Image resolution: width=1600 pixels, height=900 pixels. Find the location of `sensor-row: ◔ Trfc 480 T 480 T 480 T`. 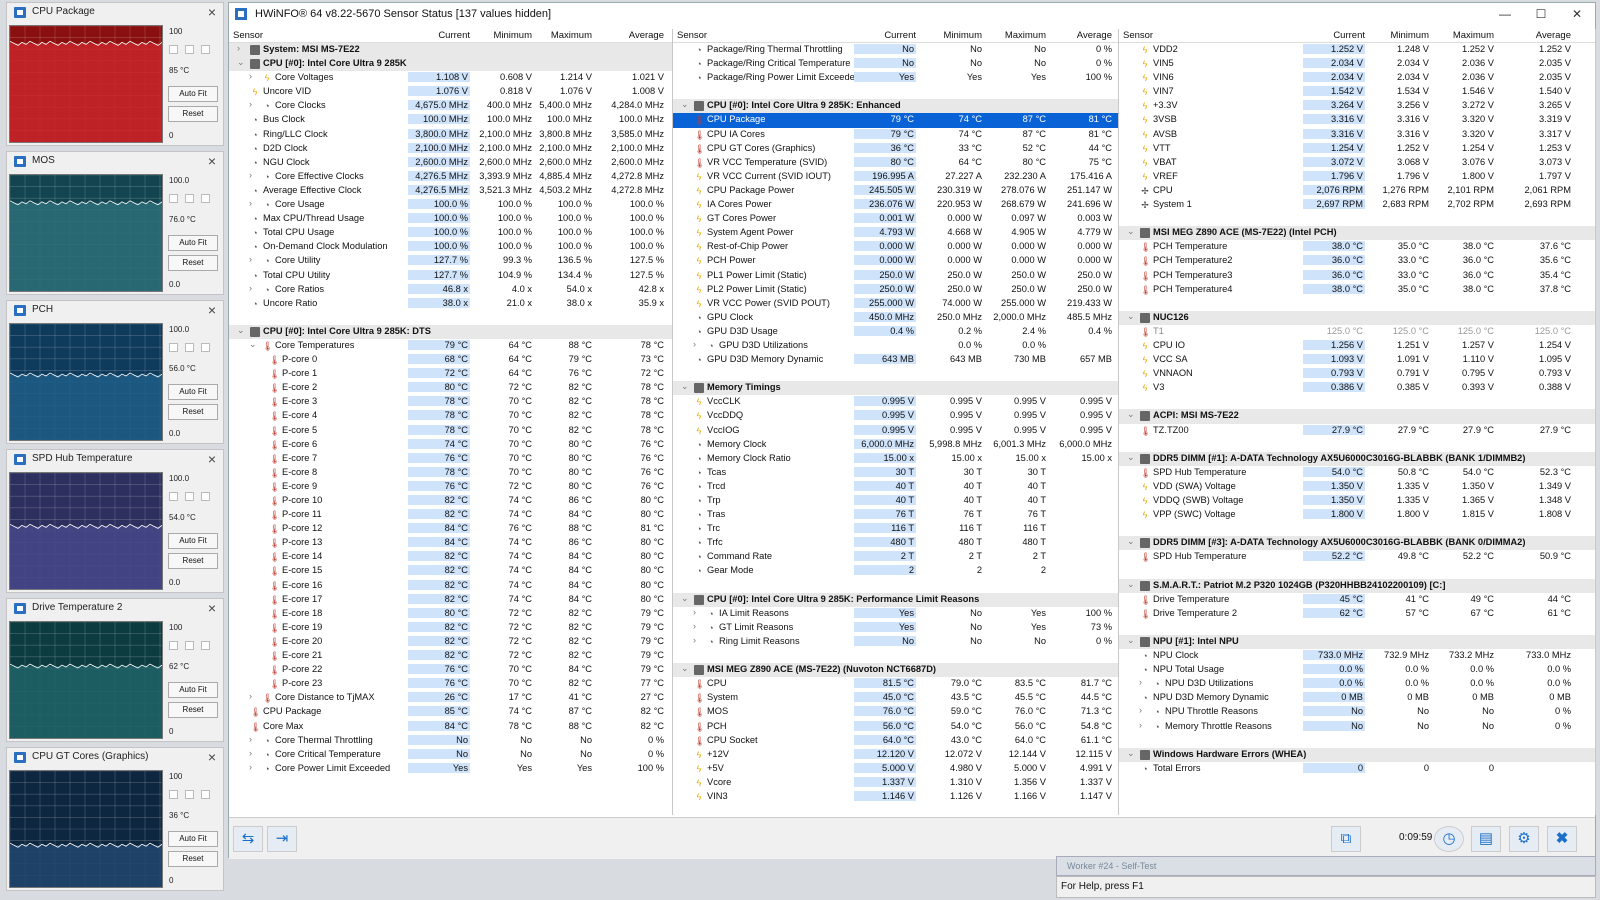

sensor-row: ◔ Trfc 480 T 480 T 480 T is located at coordinates (895, 543).